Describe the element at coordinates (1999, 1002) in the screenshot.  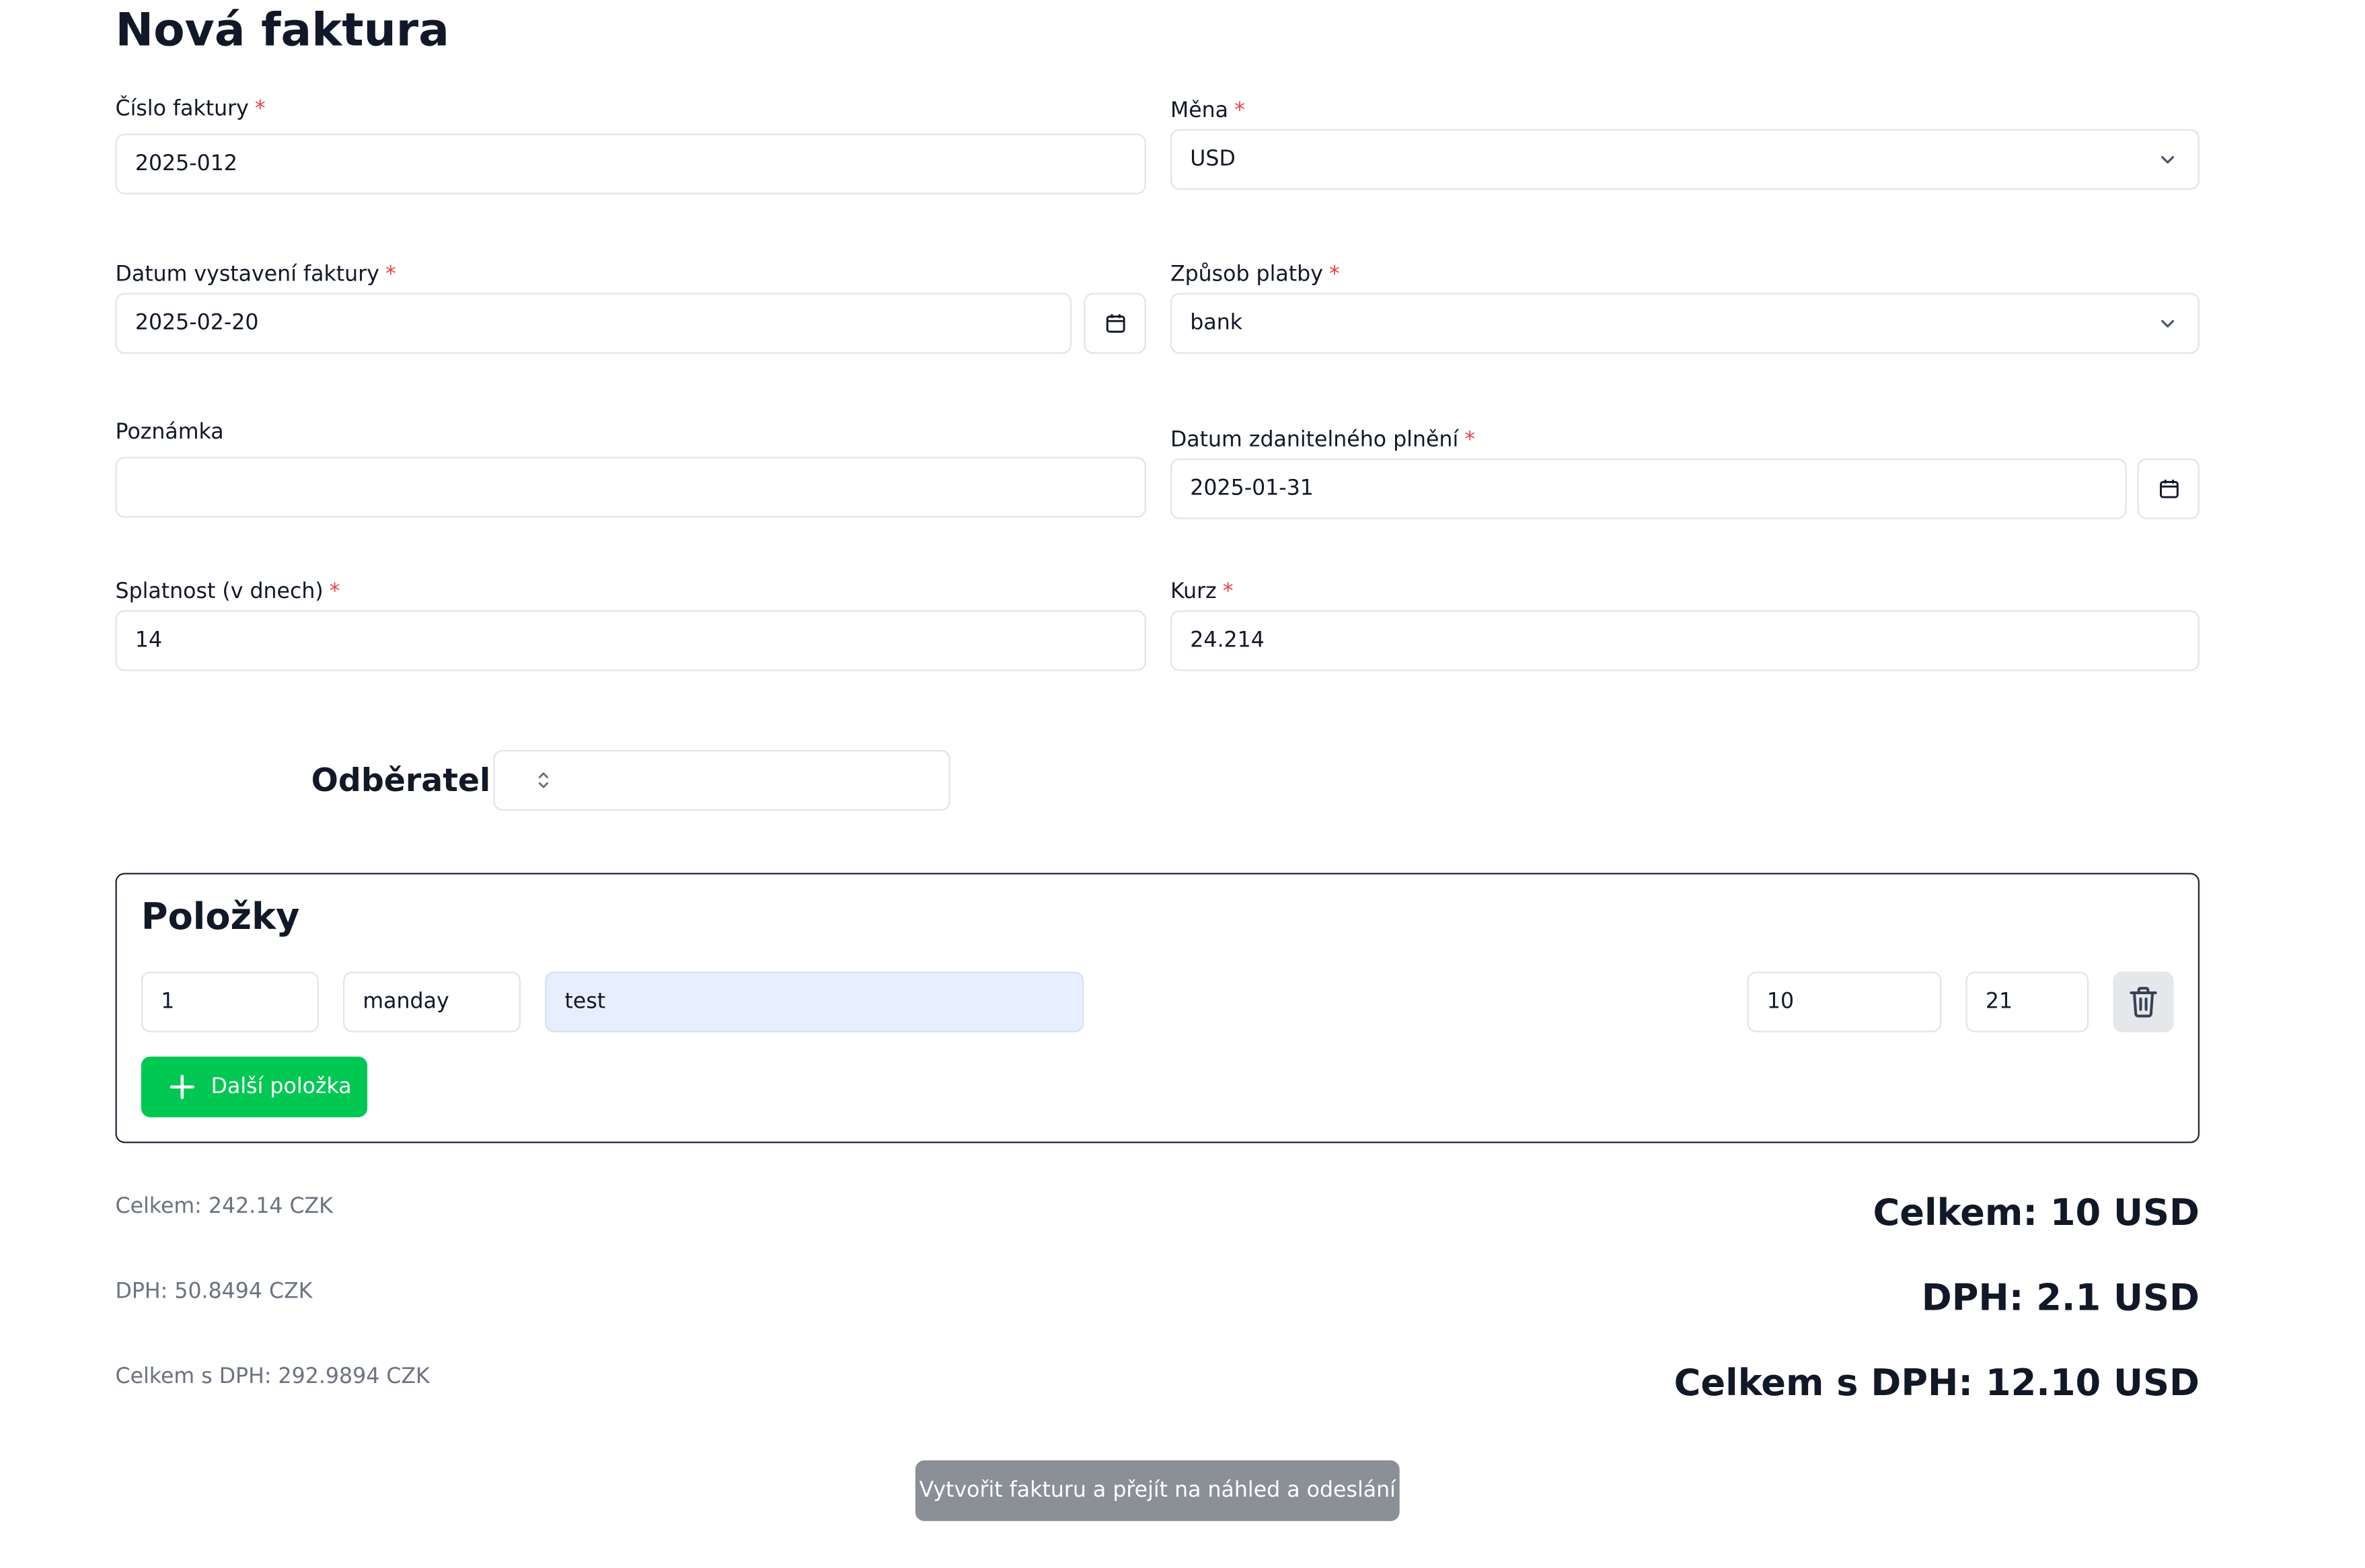
I see `item-vat-value: 21` at that location.